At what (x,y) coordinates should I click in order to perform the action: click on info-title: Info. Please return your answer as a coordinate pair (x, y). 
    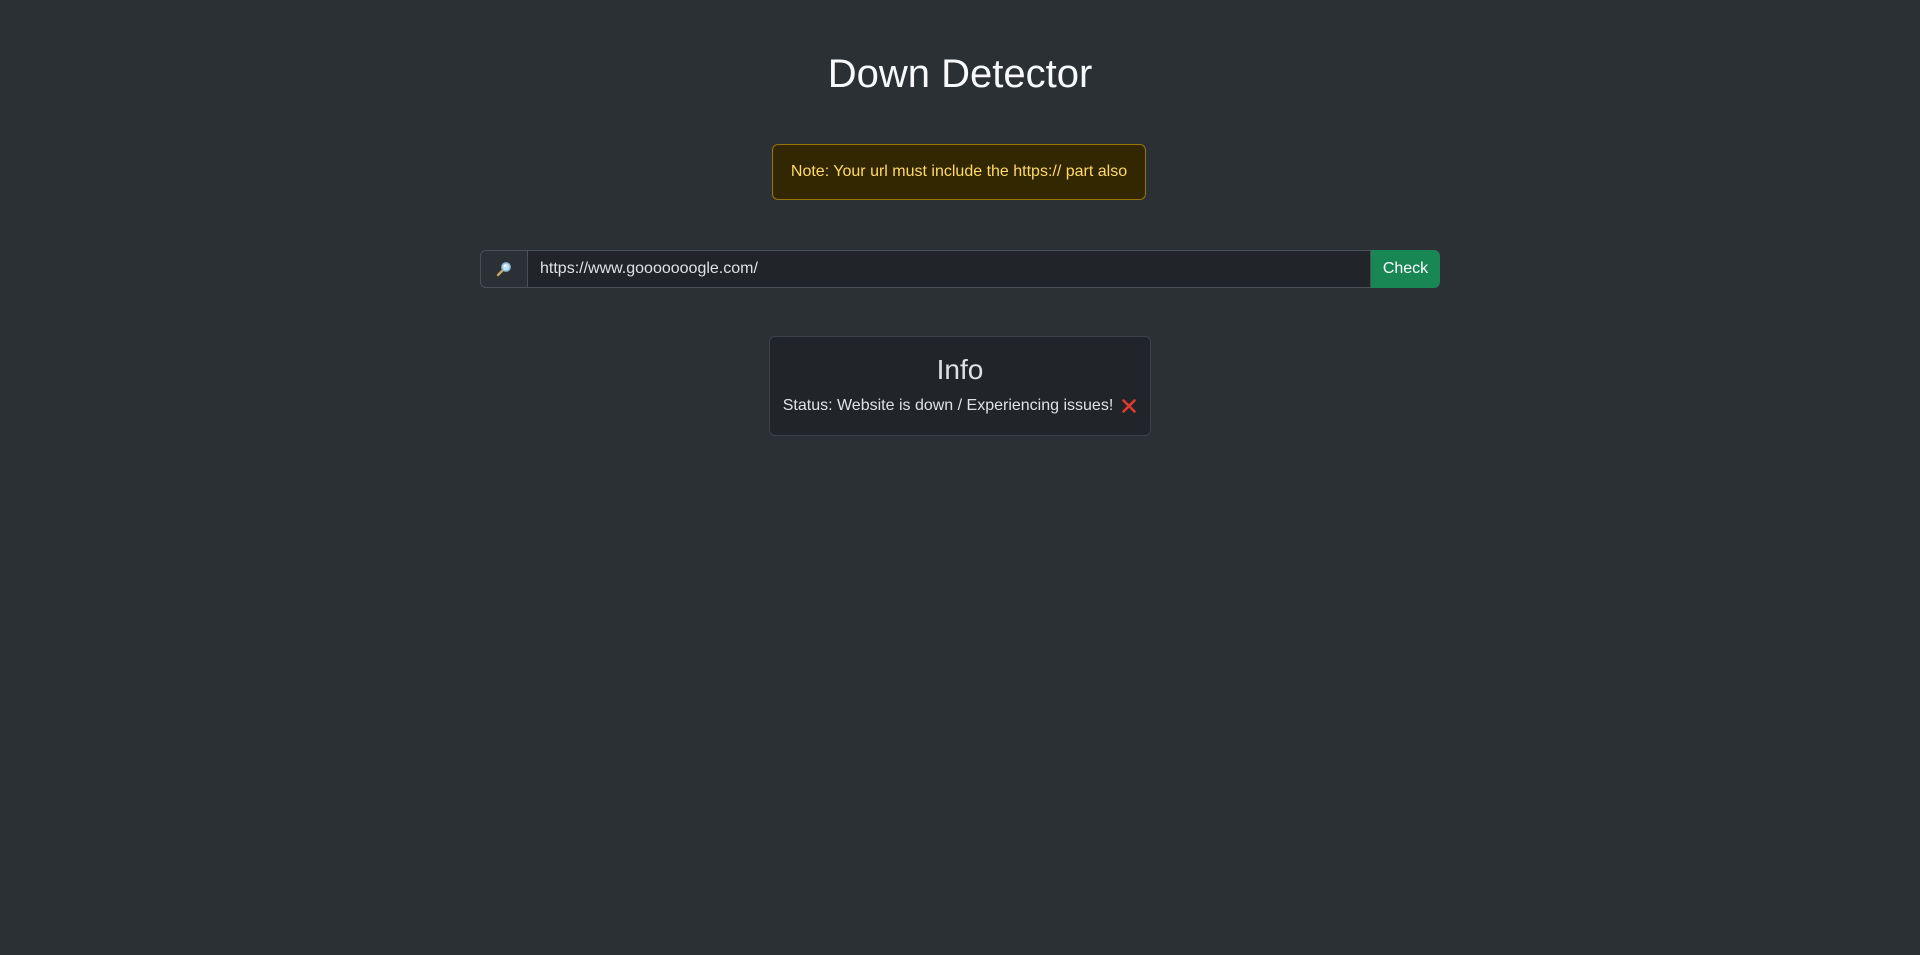
    Looking at the image, I should click on (960, 369).